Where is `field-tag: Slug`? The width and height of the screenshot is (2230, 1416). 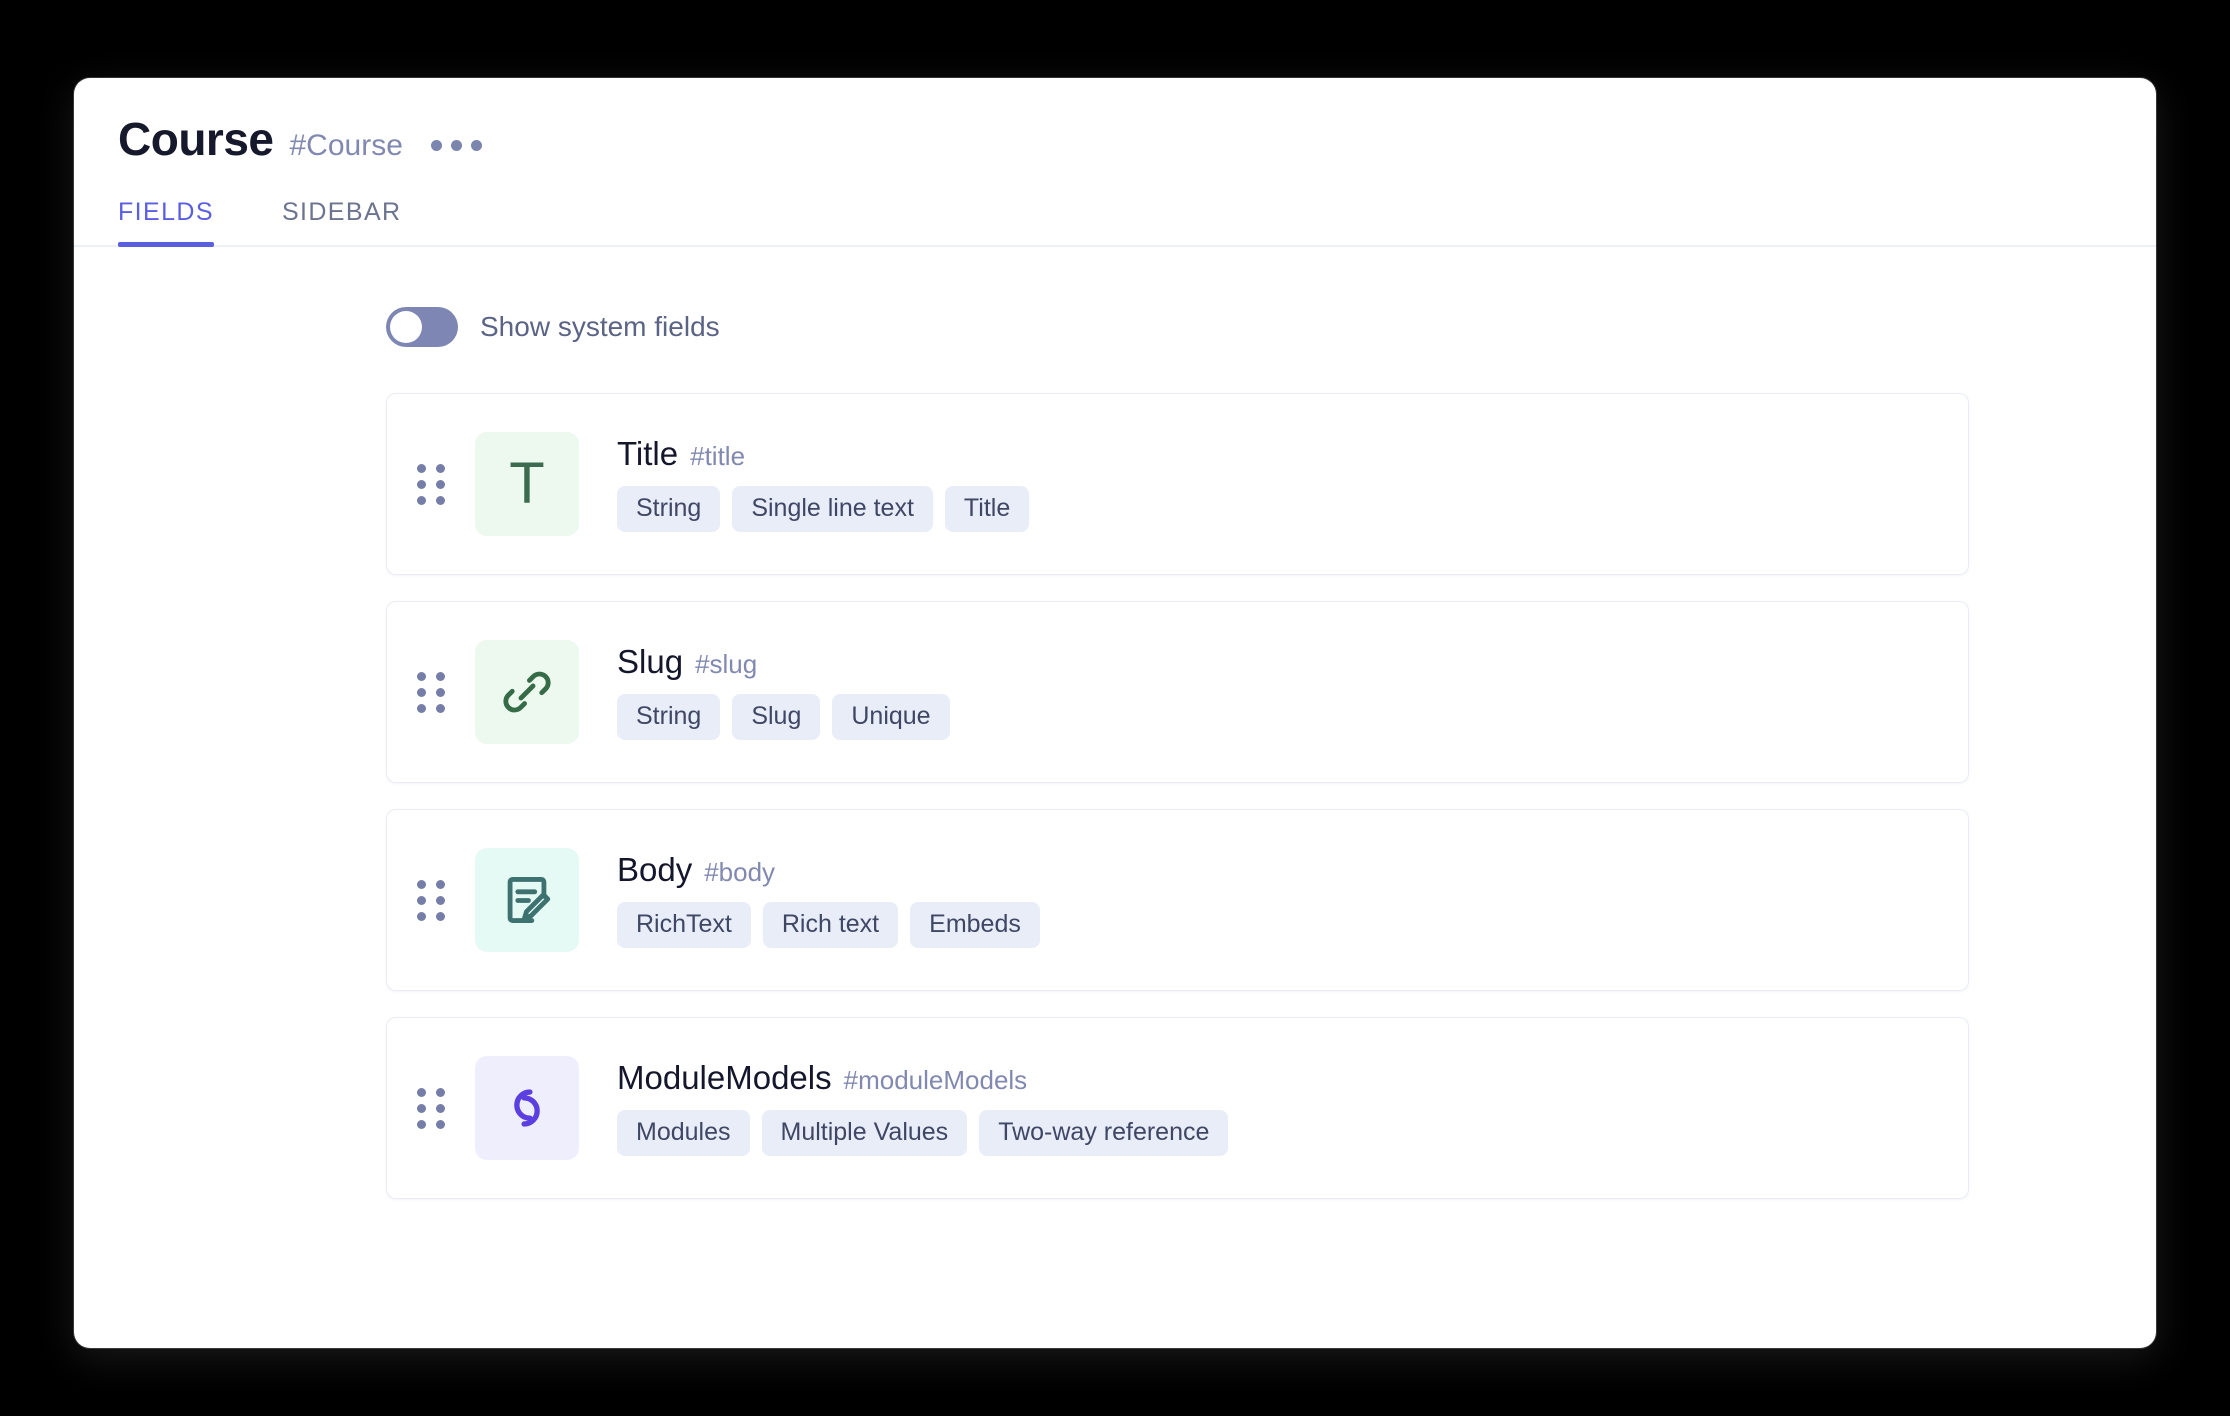
field-tag: Slug is located at coordinates (776, 717).